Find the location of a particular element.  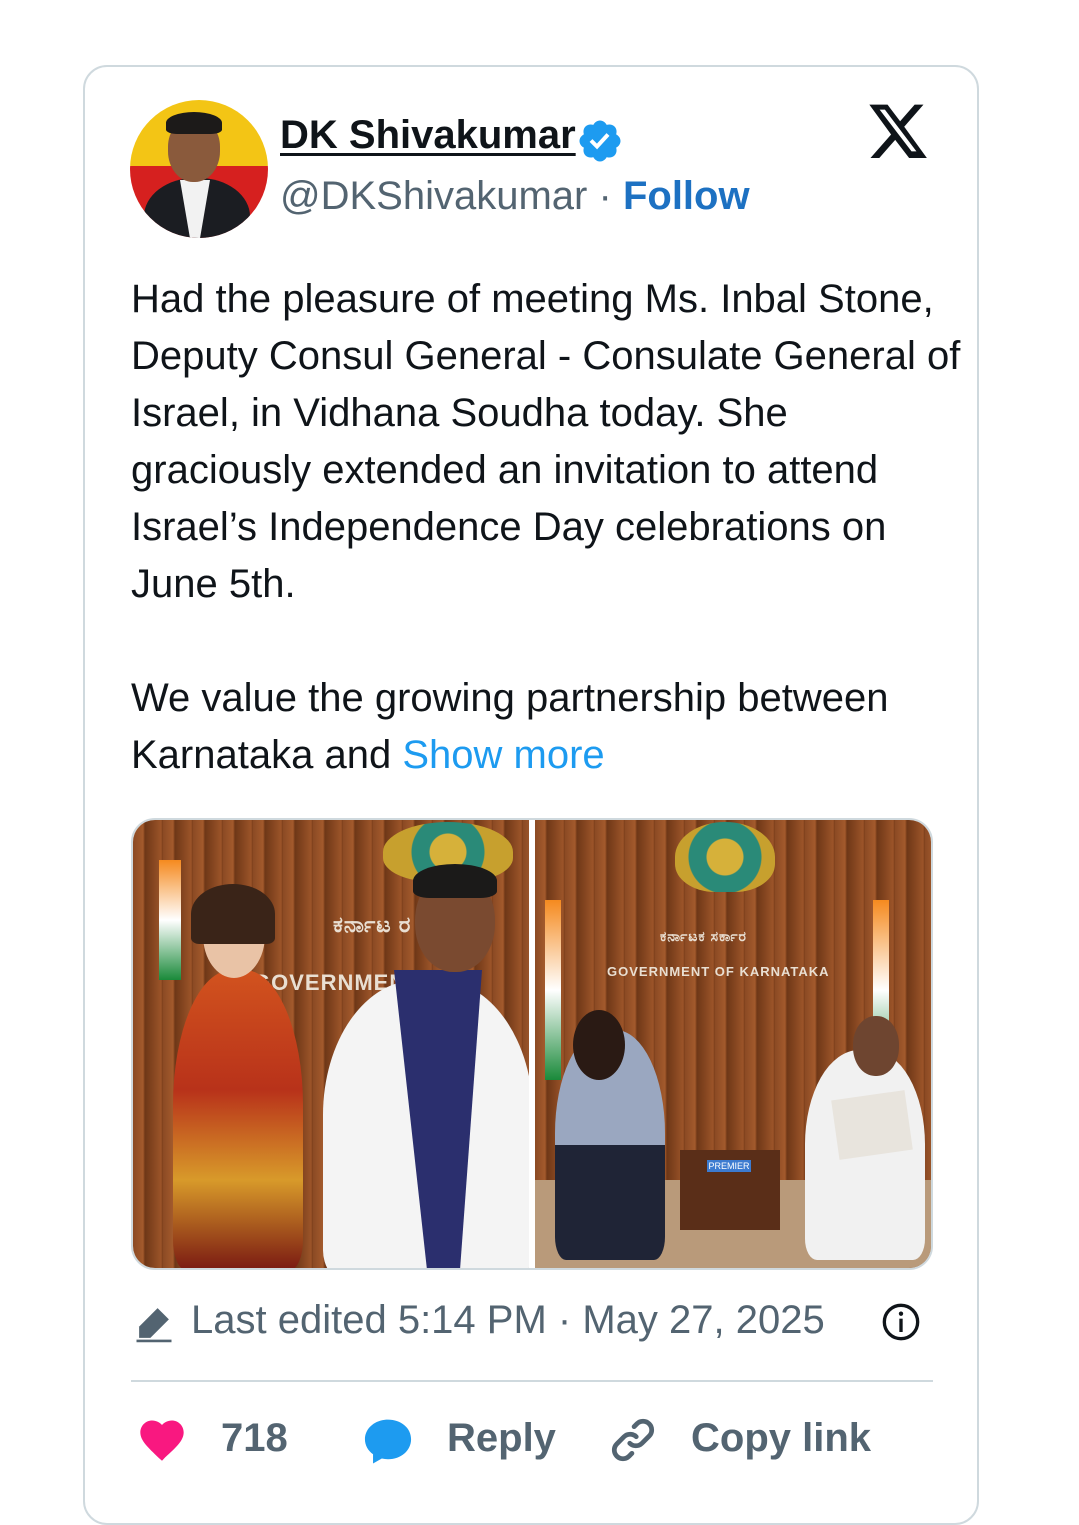

action-bar: 718 Reply Copy link is located at coordinates (532, 1440).